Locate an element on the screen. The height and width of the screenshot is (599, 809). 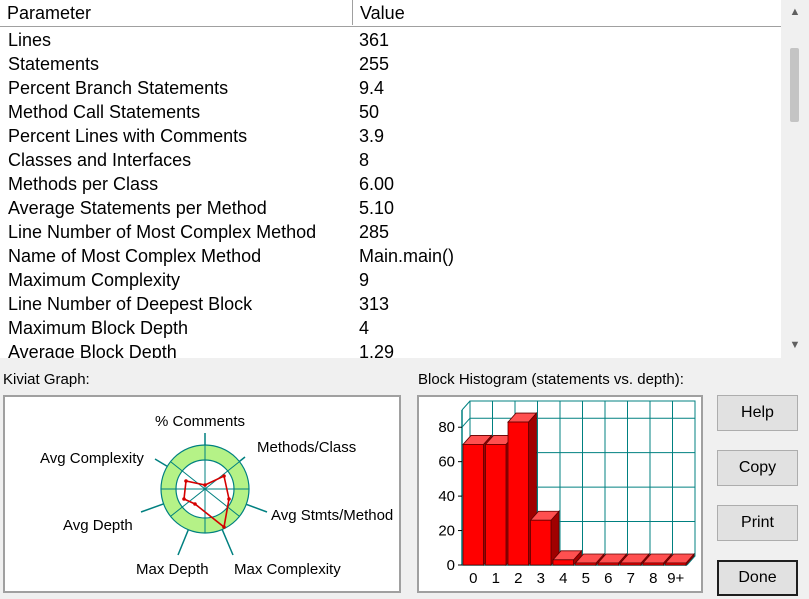
kiviat-axis-methods-class: Methods/Class is located at coordinates (306, 447).